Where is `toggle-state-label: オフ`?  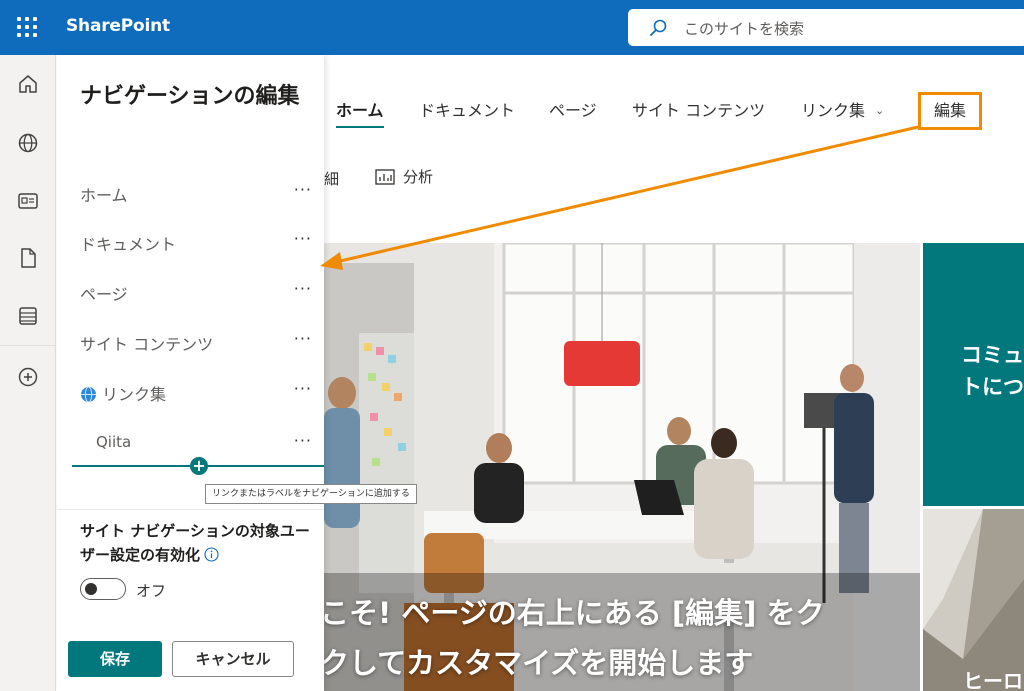 toggle-state-label: オフ is located at coordinates (151, 591).